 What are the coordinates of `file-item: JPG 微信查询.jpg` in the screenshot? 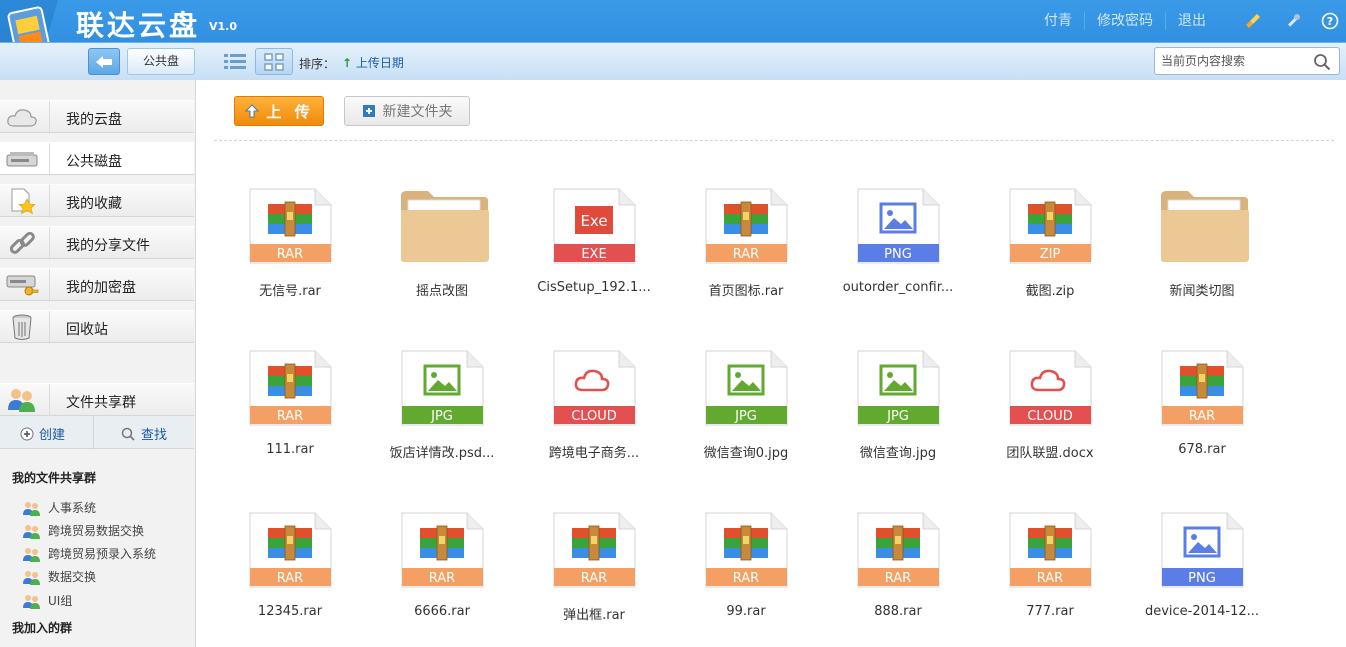 It's located at (887, 415).